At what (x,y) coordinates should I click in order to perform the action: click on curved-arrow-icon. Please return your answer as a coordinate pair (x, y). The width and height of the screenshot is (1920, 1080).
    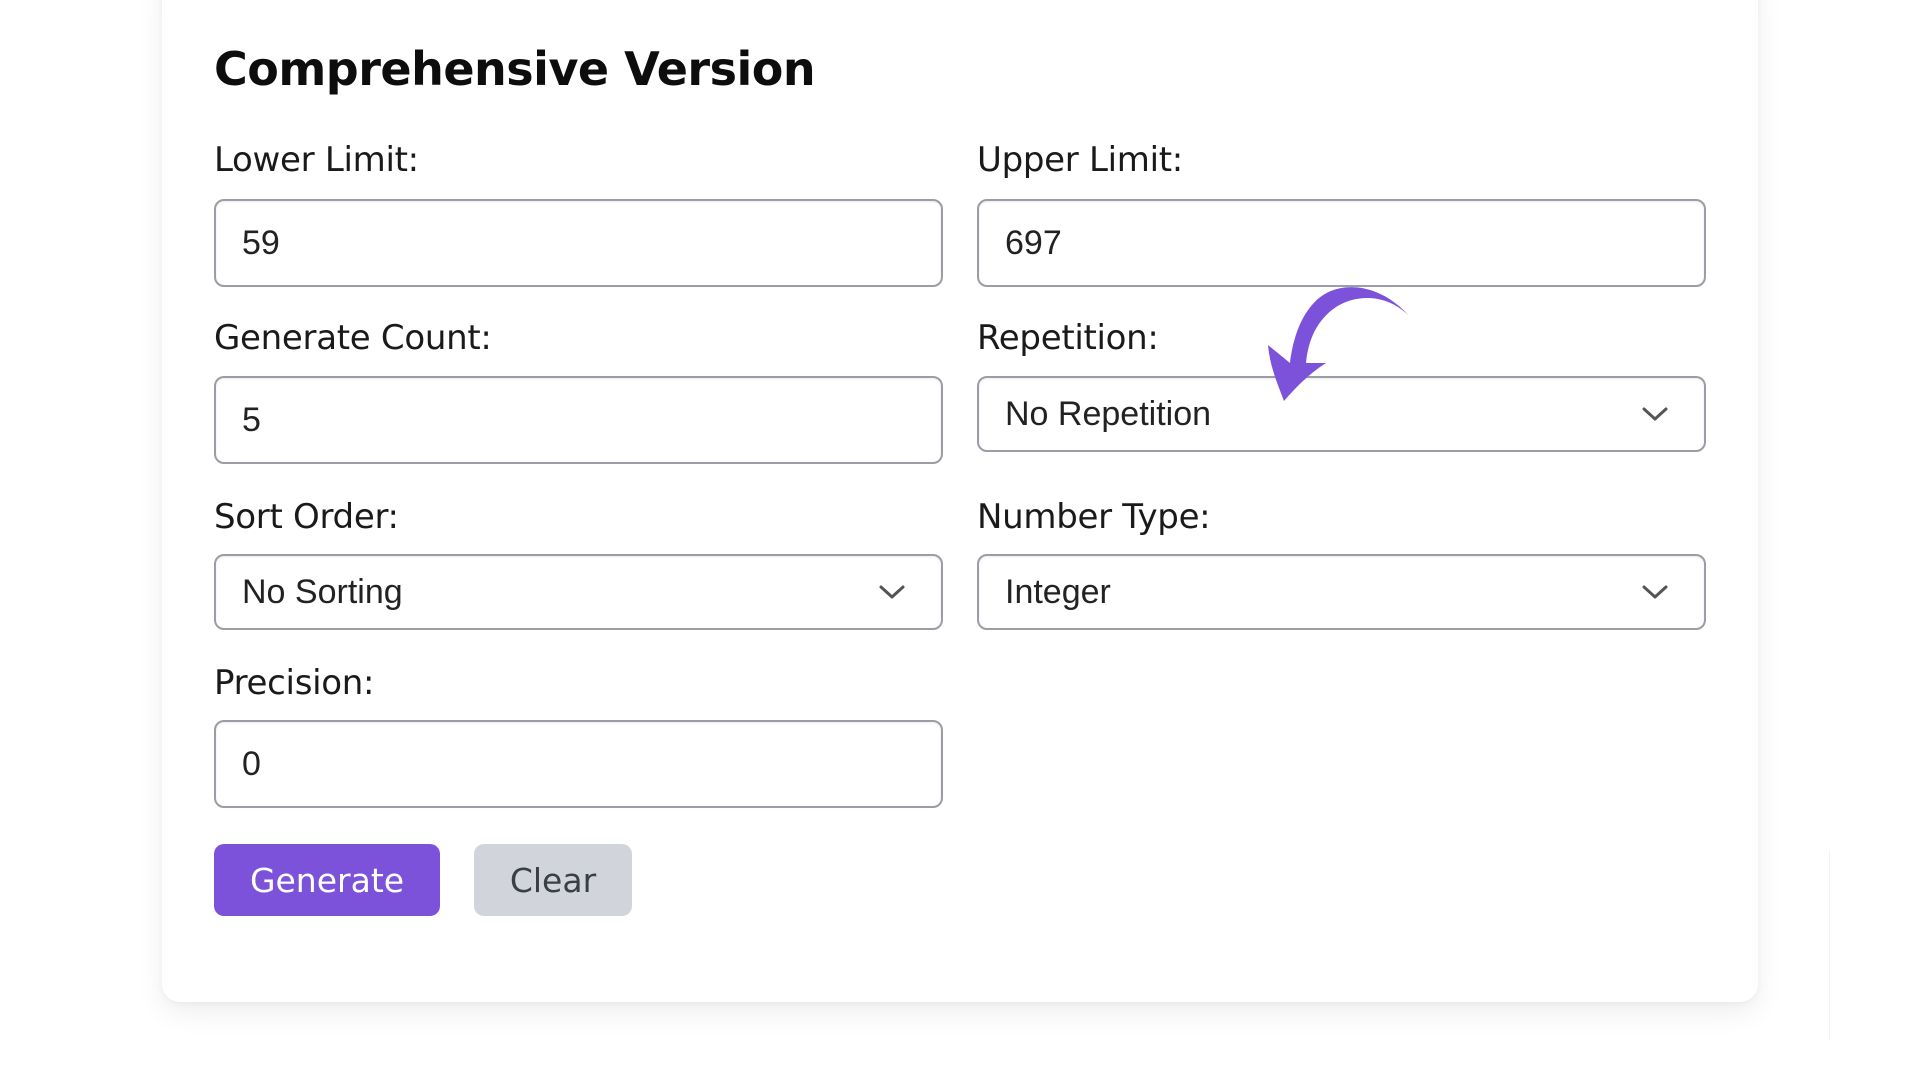
    Looking at the image, I should click on (1338, 344).